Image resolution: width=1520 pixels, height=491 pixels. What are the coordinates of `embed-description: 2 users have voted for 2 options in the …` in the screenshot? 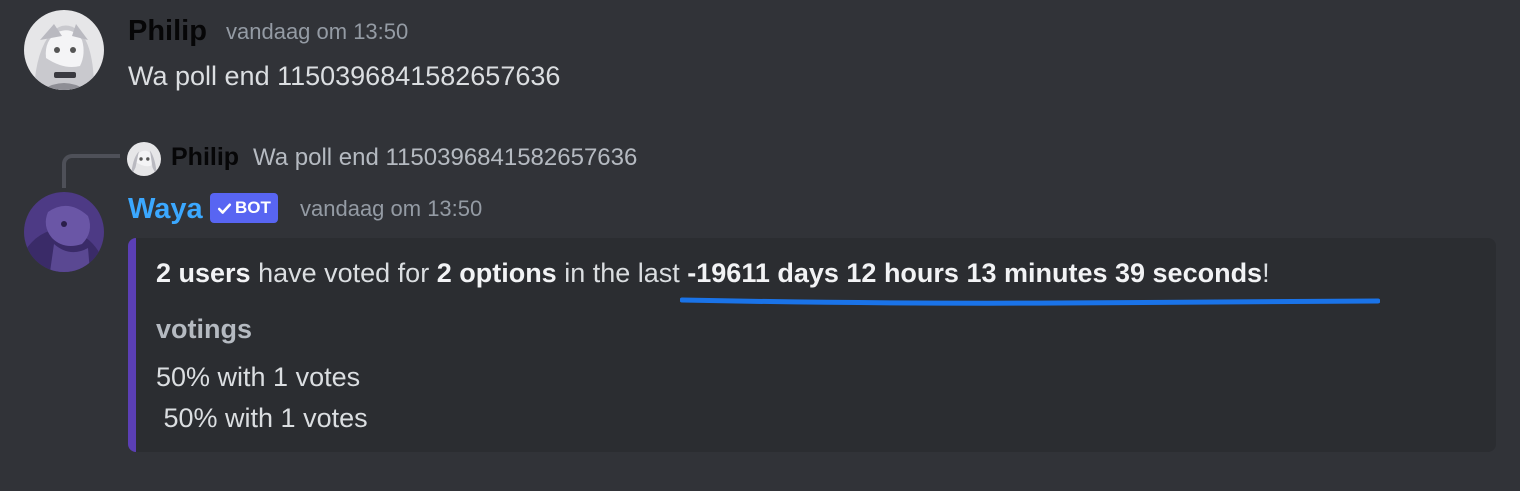 It's located at (713, 273).